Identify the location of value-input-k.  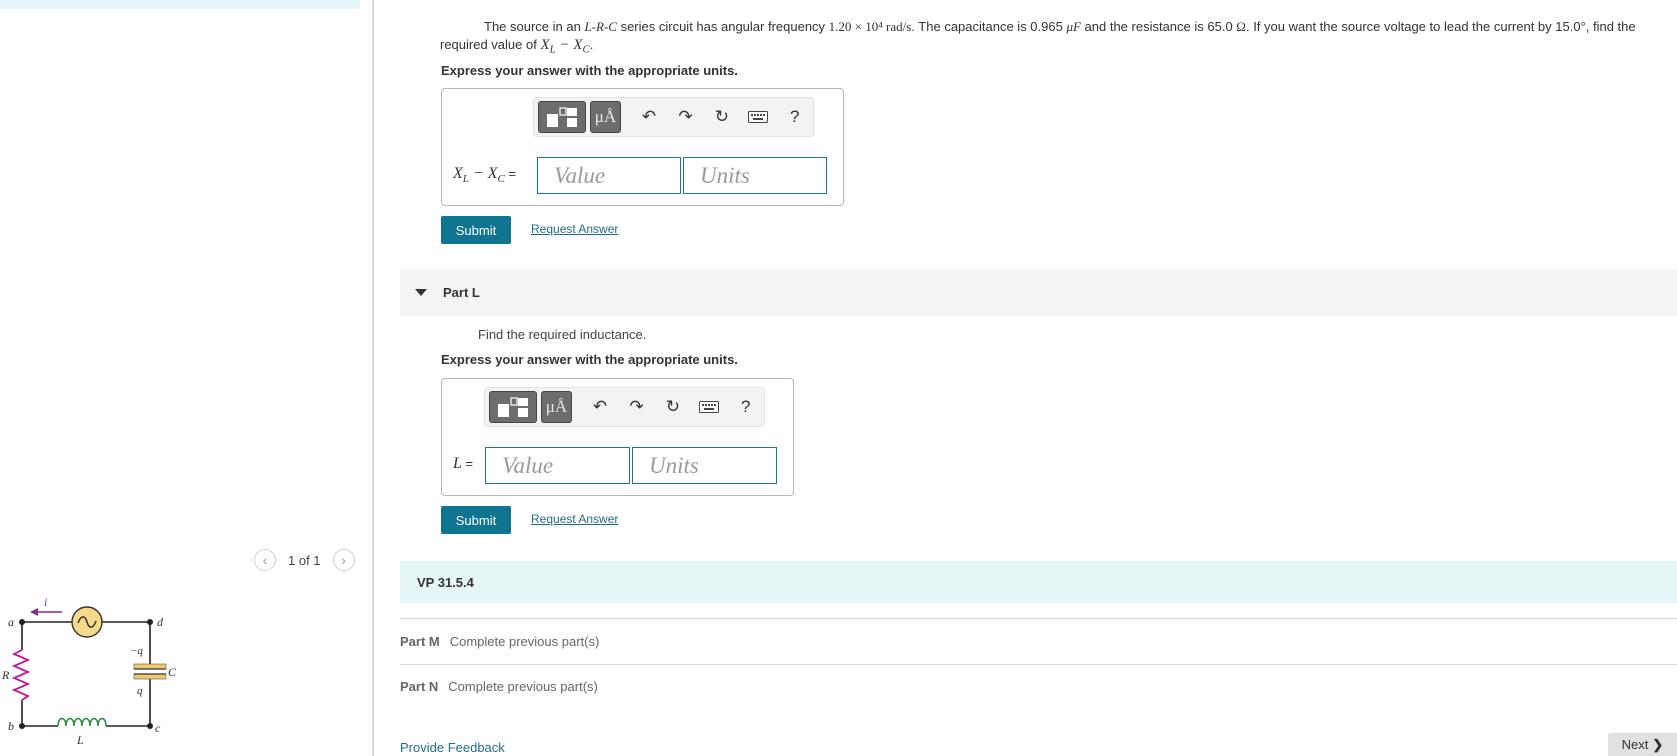
(609, 175).